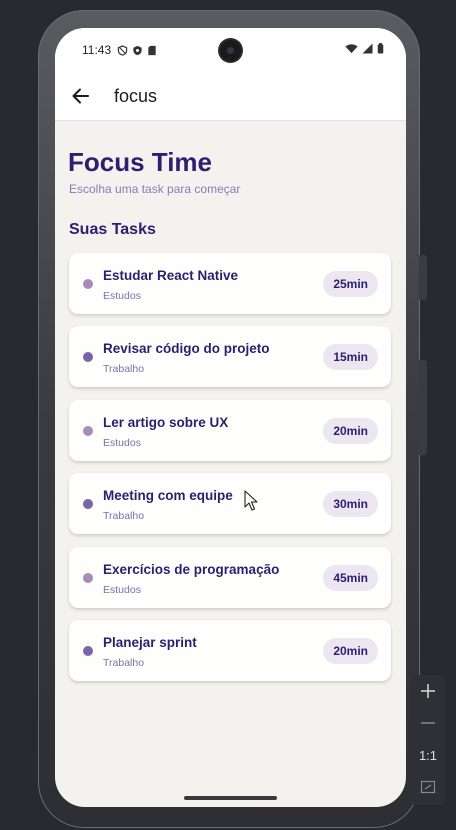 The image size is (456, 830). I want to click on mouse-pointer-icon, so click(251, 500).